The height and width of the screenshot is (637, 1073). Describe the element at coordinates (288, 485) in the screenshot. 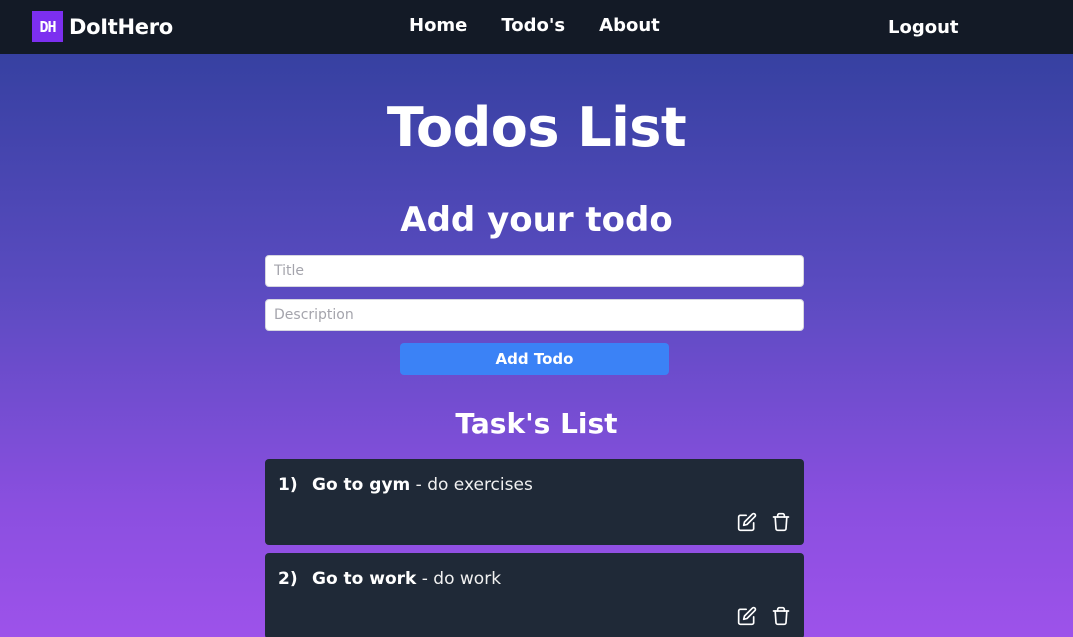

I see `task-number: 1)` at that location.